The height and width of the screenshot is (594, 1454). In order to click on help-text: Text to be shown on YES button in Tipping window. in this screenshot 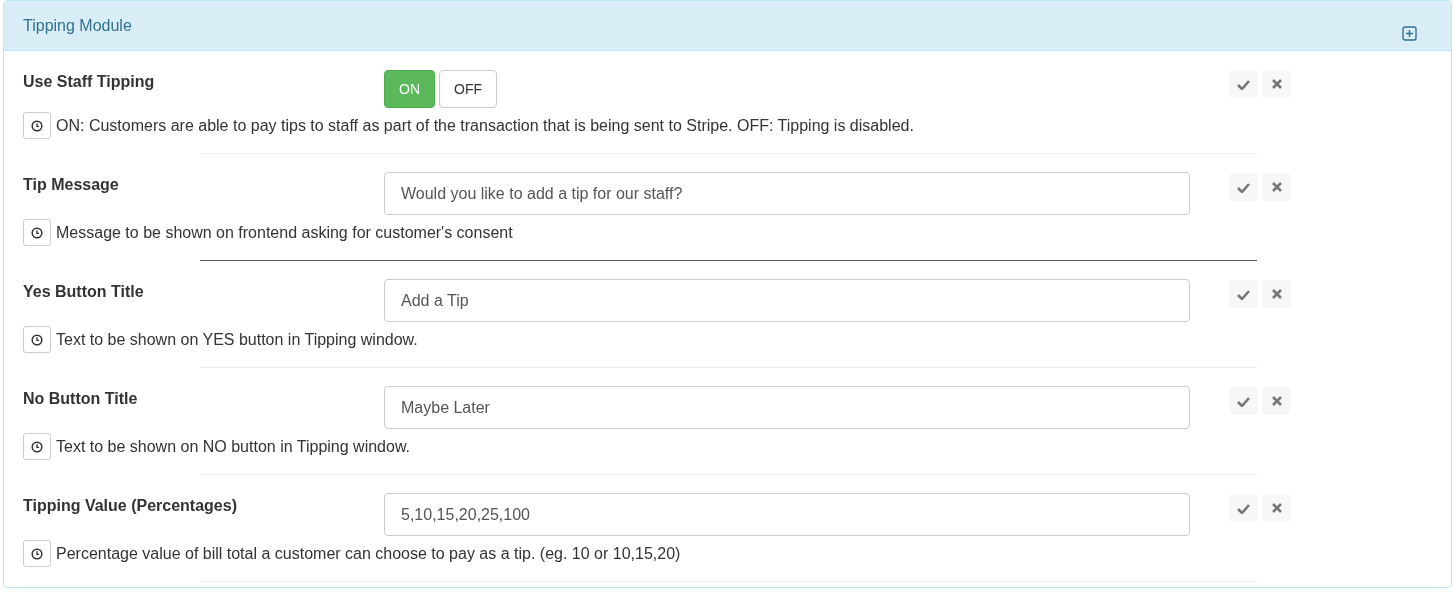, I will do `click(237, 339)`.